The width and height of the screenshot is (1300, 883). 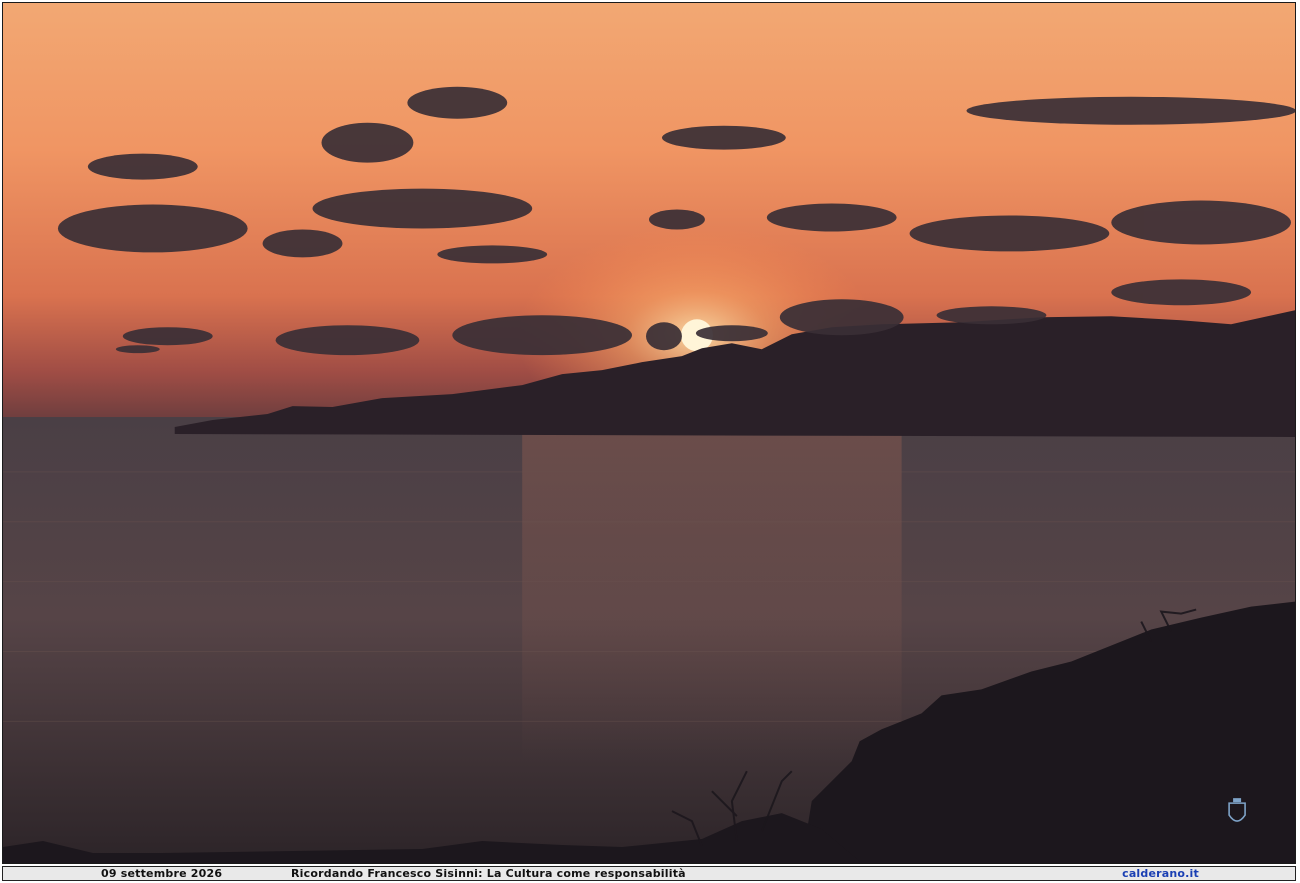 What do you see at coordinates (162, 873) in the screenshot?
I see `photo-date: 09 settembre 2026` at bounding box center [162, 873].